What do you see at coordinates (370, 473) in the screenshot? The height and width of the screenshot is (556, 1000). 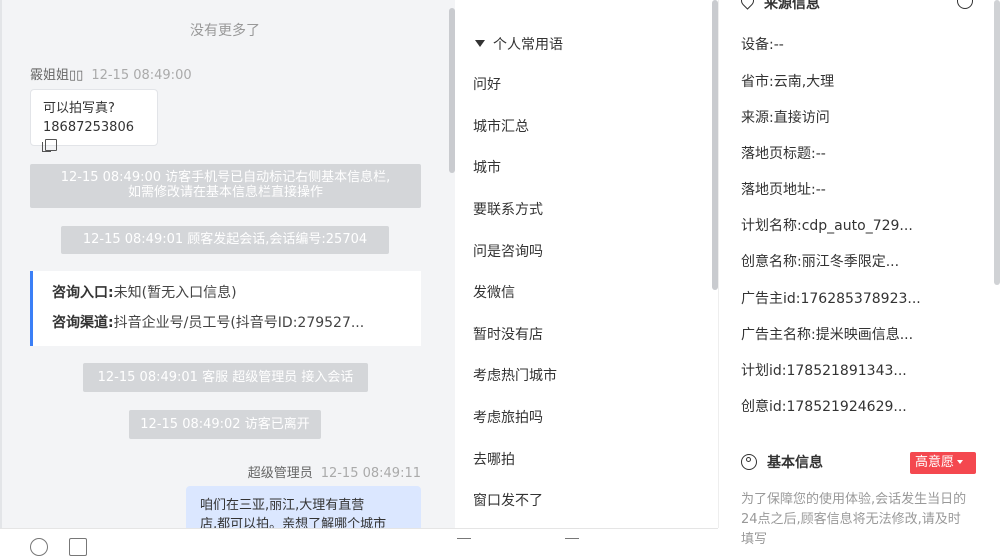 I see `agent-message-time: 12-15 08:49:11` at bounding box center [370, 473].